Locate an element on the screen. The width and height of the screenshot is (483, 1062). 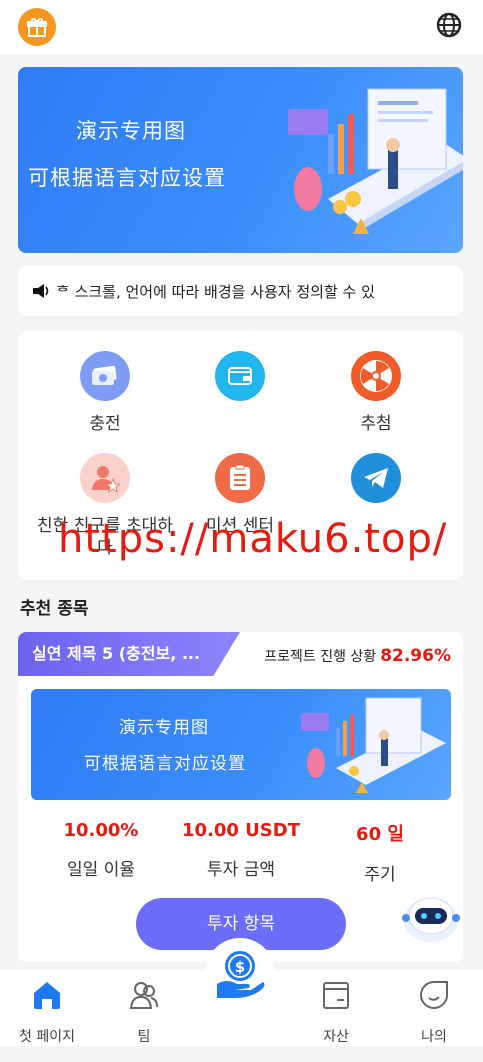
profile-icon is located at coordinates (434, 995).